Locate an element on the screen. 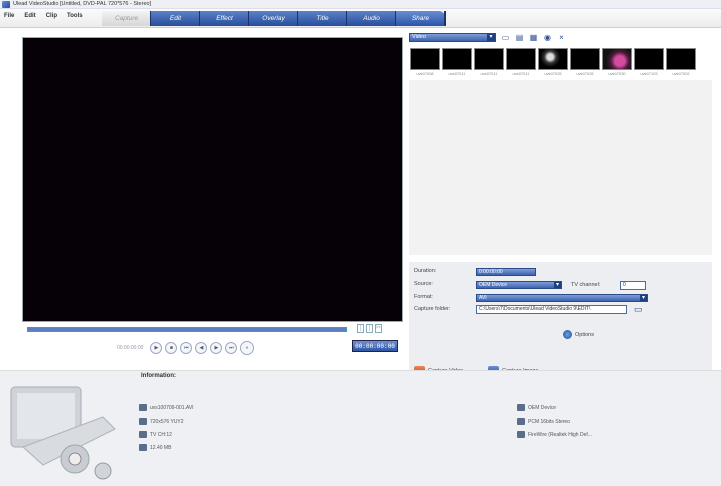  clip-name: uvs07026 is located at coordinates (585, 73).